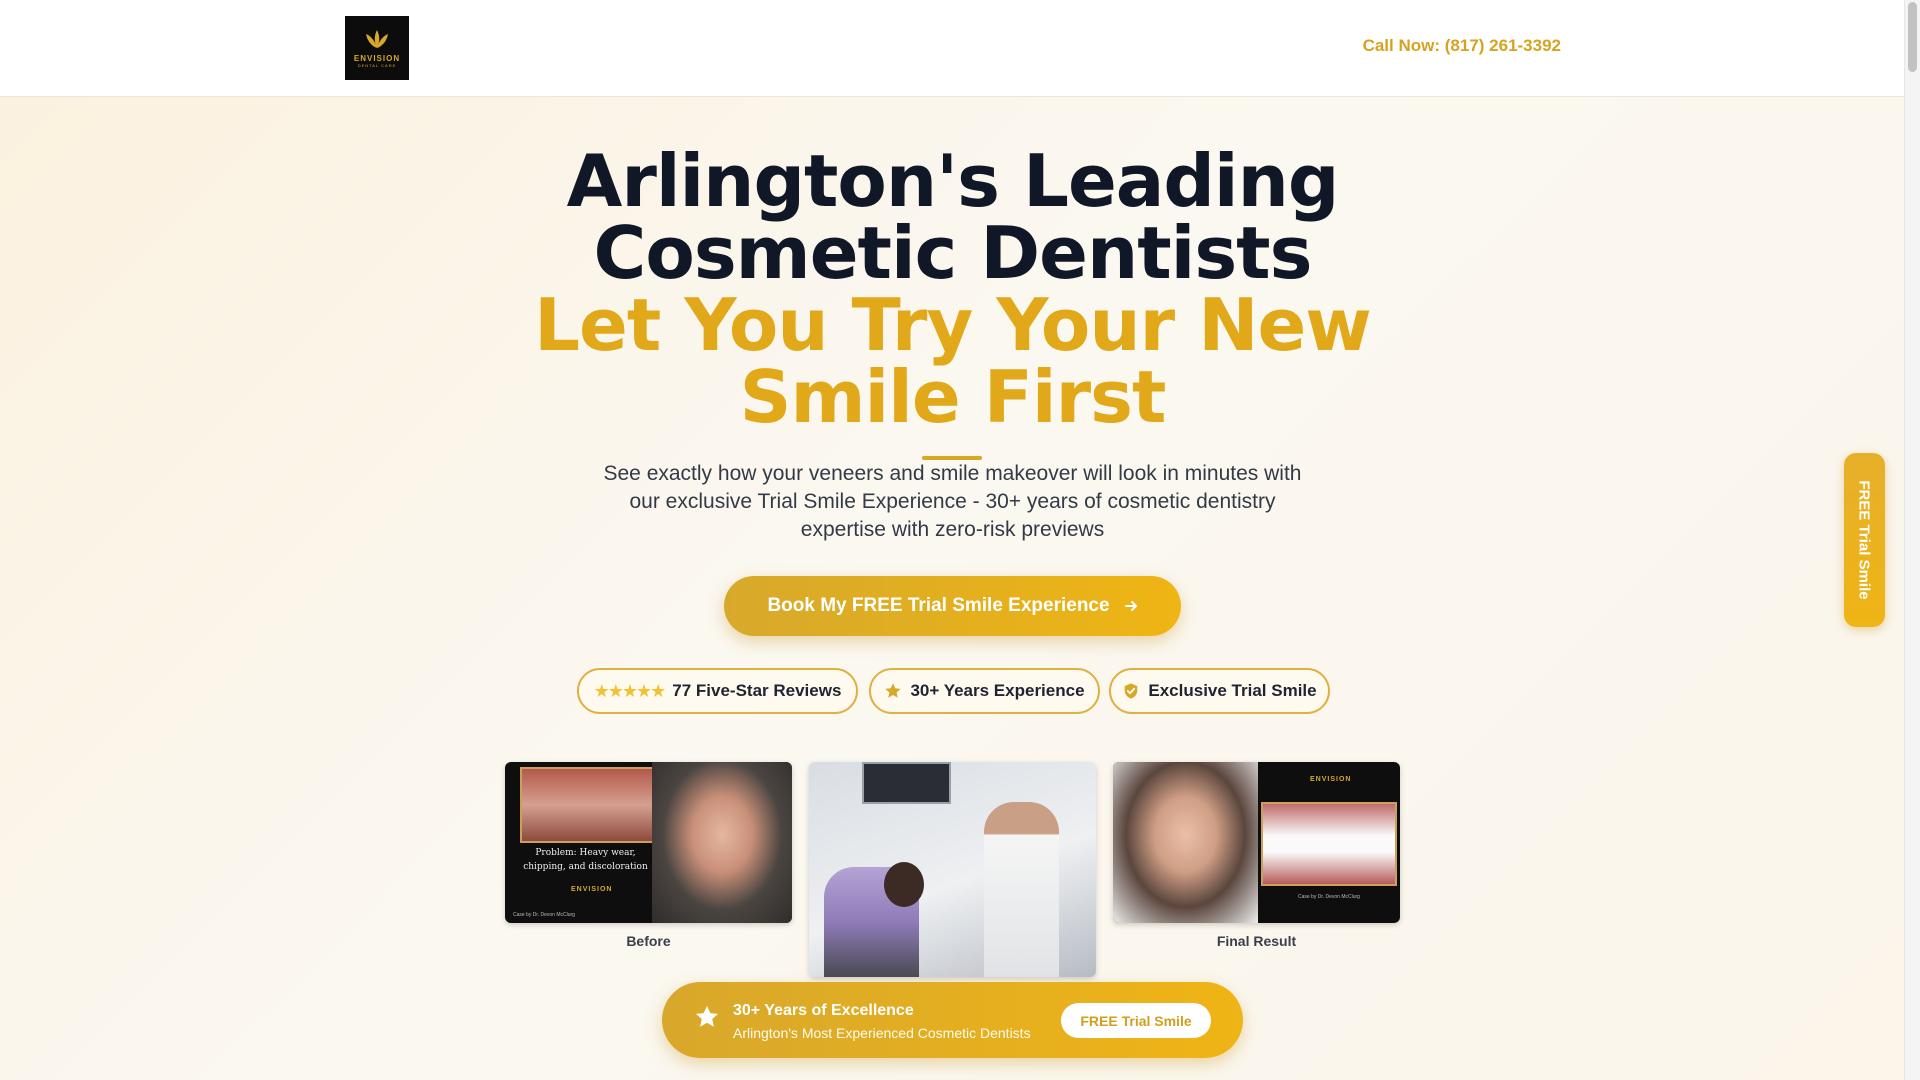 The image size is (1920, 1080). Describe the element at coordinates (1131, 691) in the screenshot. I see `shield-check-icon` at that location.